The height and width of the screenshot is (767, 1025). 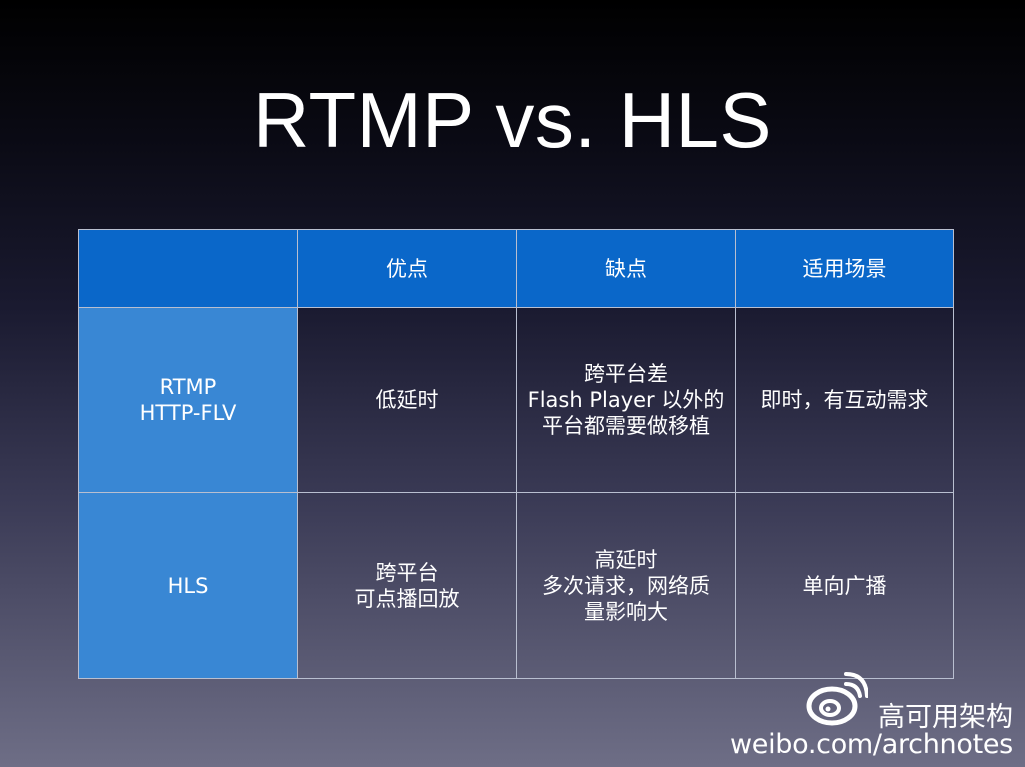 I want to click on cell-line: 高延时, so click(x=626, y=559).